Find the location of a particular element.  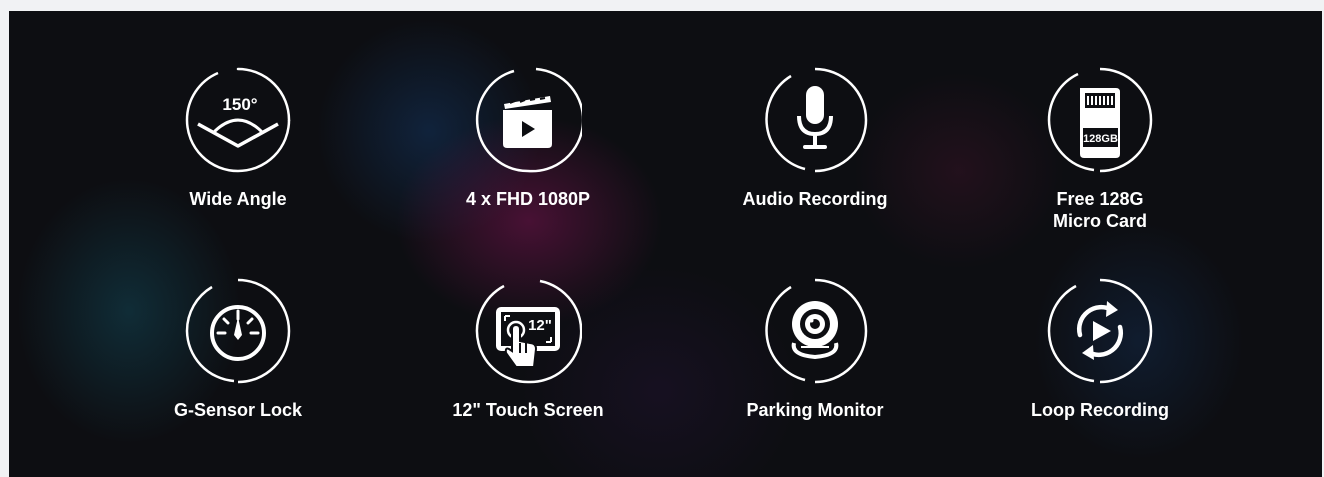

feature-label: G-Sensor Lock is located at coordinates (238, 410).